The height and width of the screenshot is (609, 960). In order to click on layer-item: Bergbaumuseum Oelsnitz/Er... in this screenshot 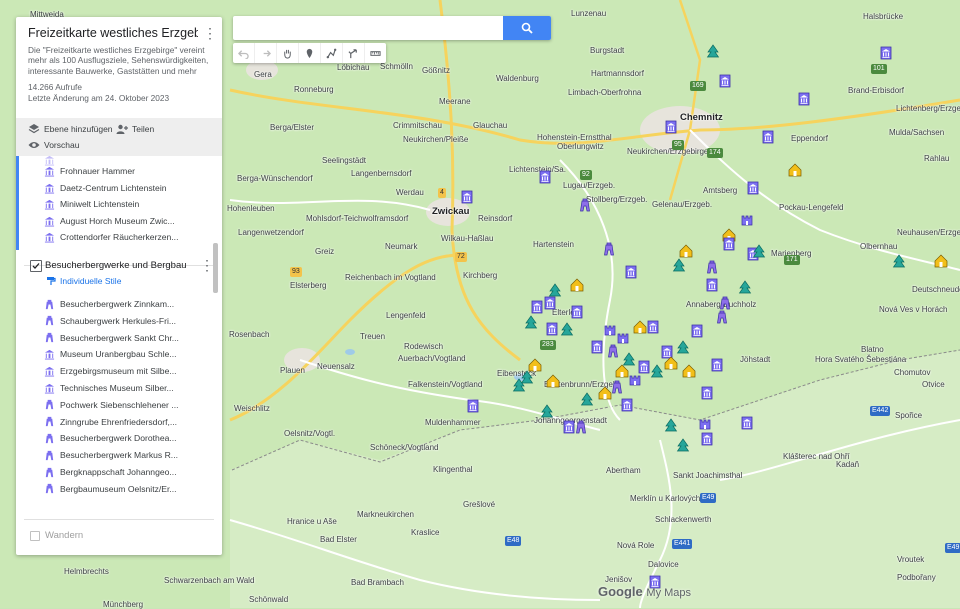, I will do `click(110, 489)`.